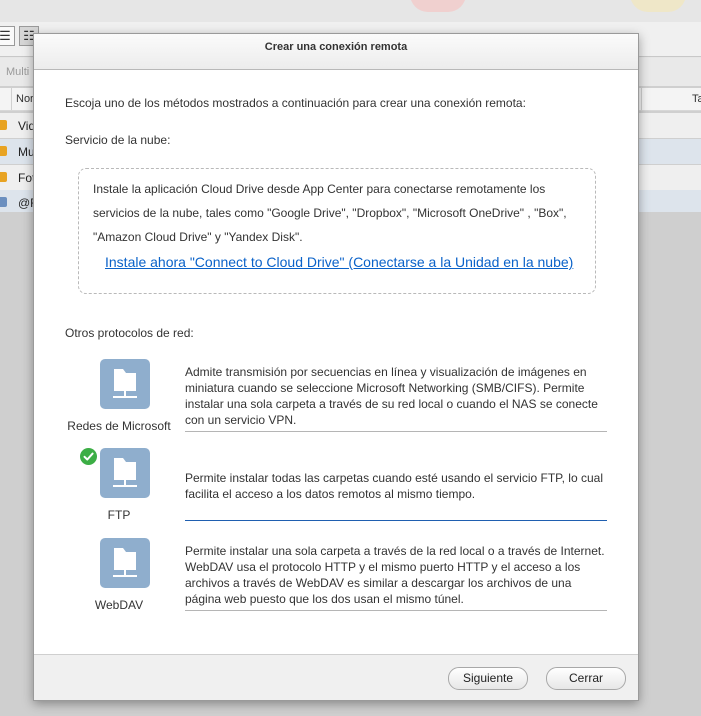 This screenshot has height=716, width=701. What do you see at coordinates (696, 99) in the screenshot?
I see `column-header-type: Ta` at bounding box center [696, 99].